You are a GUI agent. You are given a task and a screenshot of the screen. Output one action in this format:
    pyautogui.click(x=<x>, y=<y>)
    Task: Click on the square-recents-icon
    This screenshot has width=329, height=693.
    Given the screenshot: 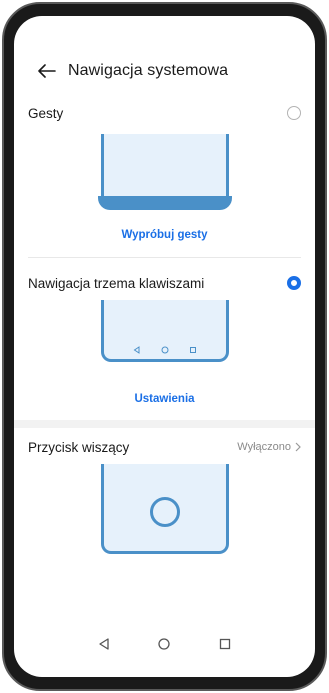 What is the action you would take?
    pyautogui.click(x=224, y=644)
    